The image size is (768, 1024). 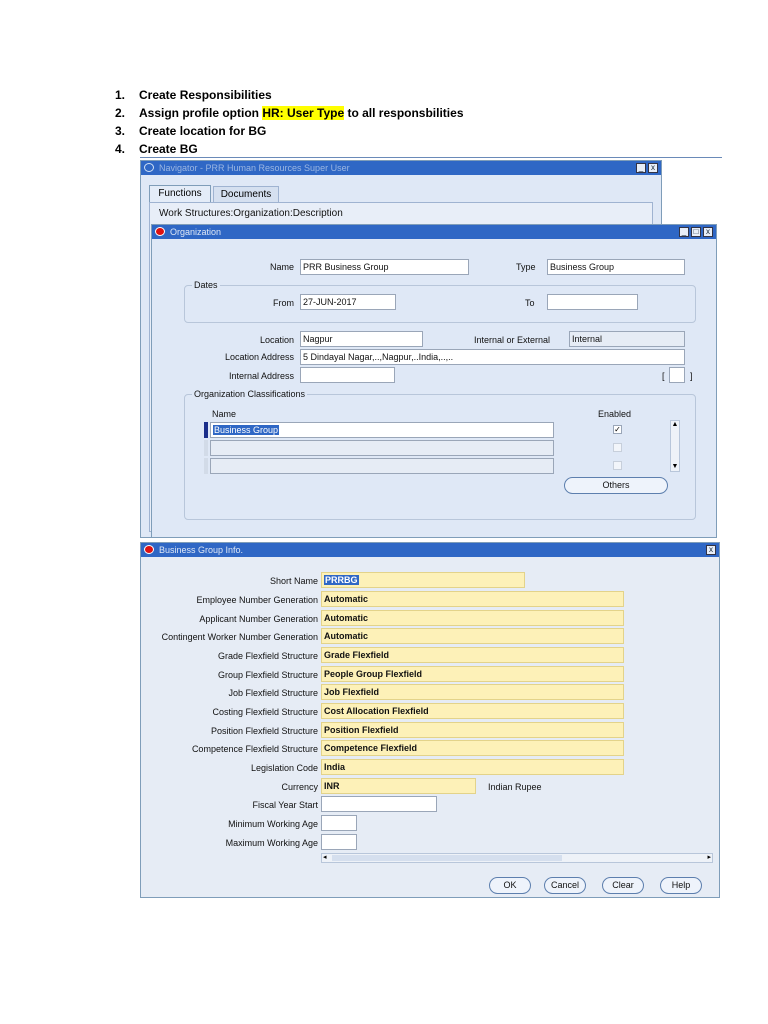 What do you see at coordinates (339, 823) in the screenshot?
I see `minimum-working-age-field` at bounding box center [339, 823].